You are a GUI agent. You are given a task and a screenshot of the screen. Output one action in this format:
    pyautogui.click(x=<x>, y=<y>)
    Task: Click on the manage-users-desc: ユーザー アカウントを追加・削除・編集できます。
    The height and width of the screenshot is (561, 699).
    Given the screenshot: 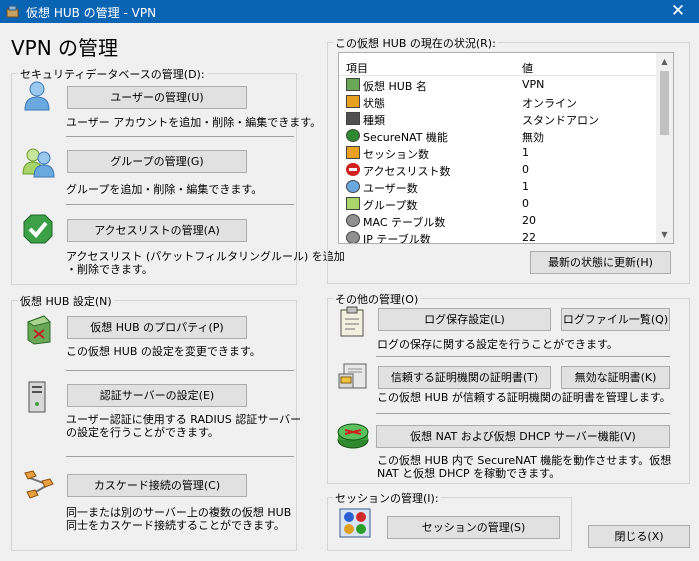 What is the action you would take?
    pyautogui.click(x=194, y=122)
    